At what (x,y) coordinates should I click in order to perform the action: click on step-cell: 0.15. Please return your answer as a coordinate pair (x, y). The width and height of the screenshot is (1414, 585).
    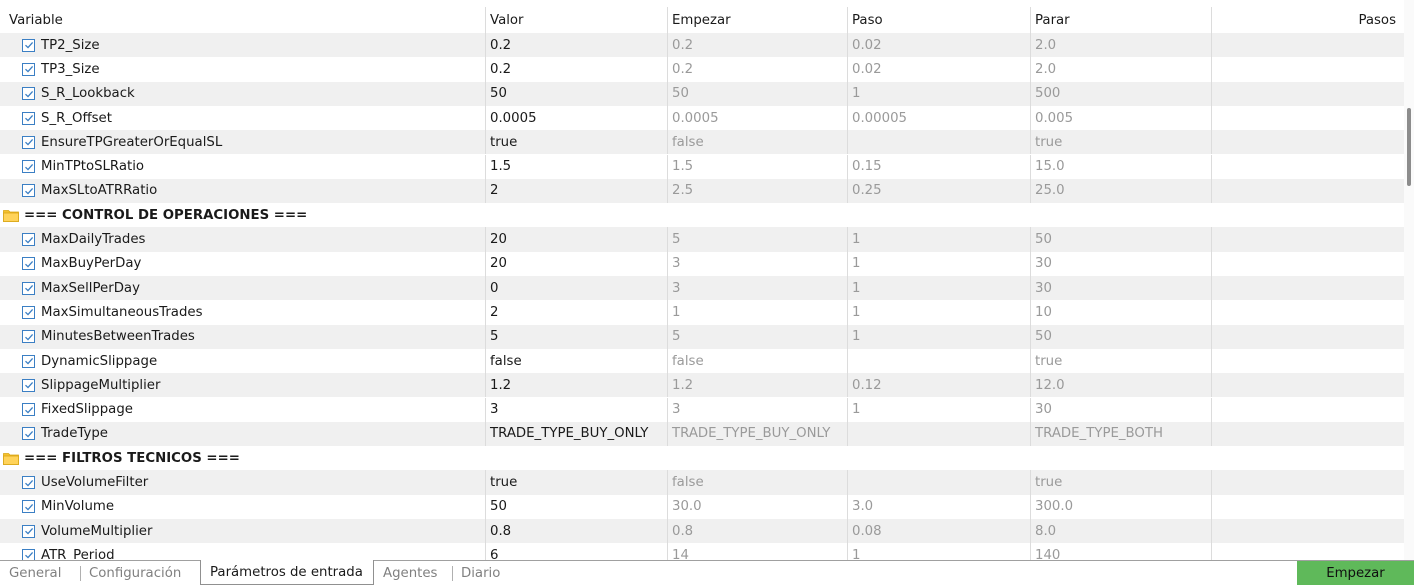
    Looking at the image, I should click on (938, 166).